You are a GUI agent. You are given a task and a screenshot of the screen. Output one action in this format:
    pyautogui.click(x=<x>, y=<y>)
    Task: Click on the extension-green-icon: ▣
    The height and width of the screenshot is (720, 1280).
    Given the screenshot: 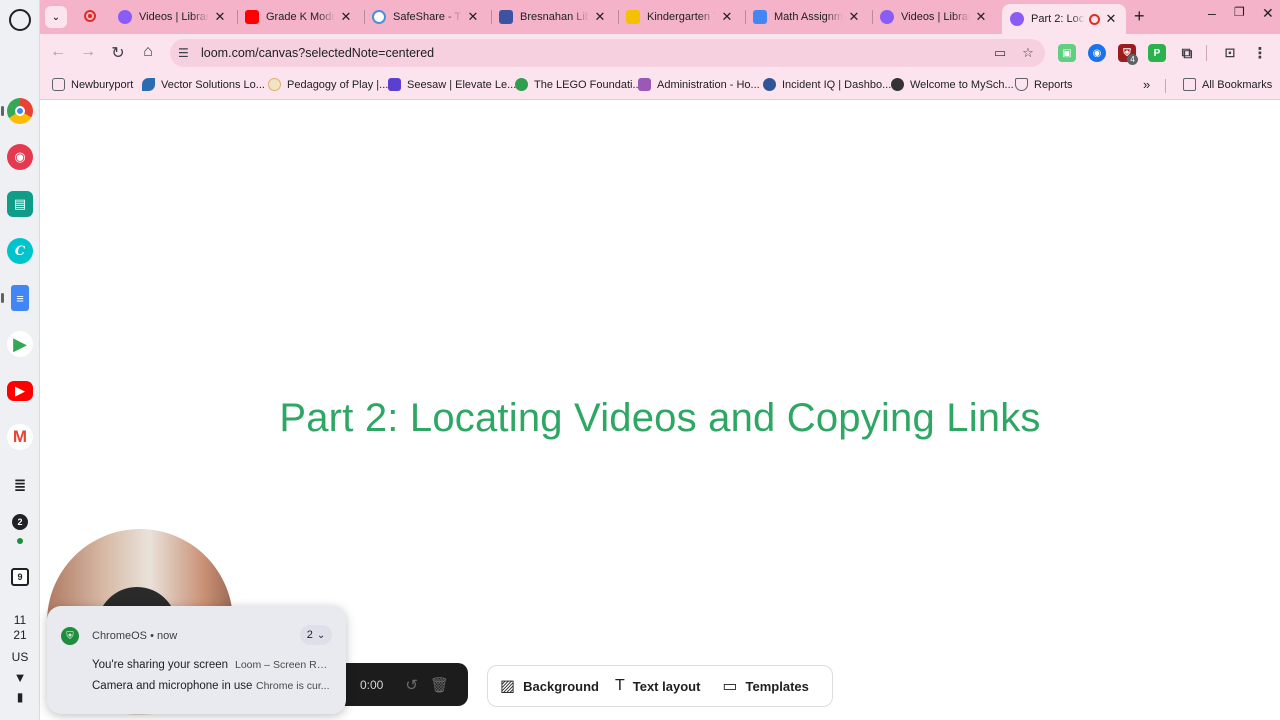 What is the action you would take?
    pyautogui.click(x=1067, y=53)
    